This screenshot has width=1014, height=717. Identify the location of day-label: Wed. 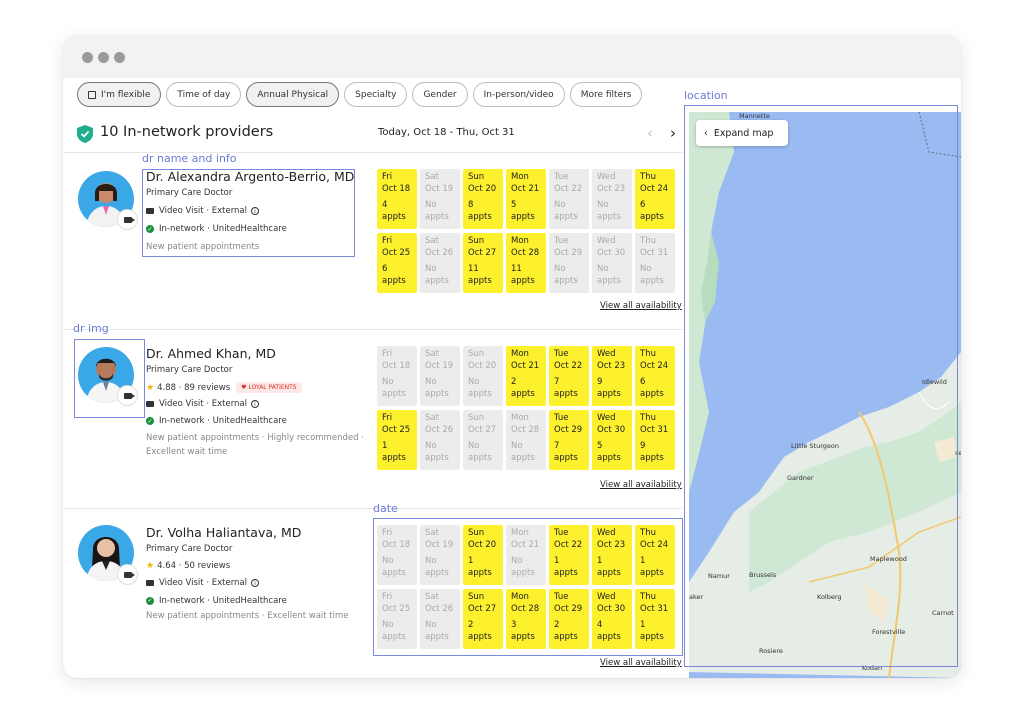
(606, 241).